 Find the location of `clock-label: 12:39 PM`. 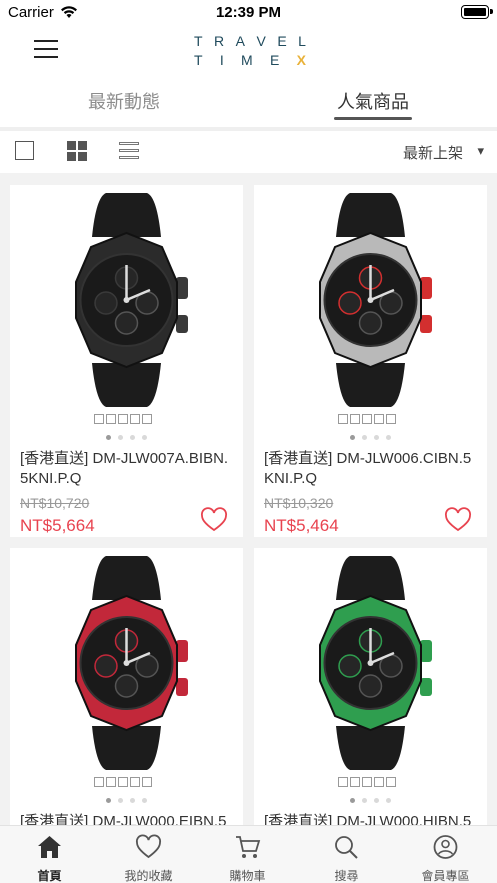

clock-label: 12:39 PM is located at coordinates (248, 12).